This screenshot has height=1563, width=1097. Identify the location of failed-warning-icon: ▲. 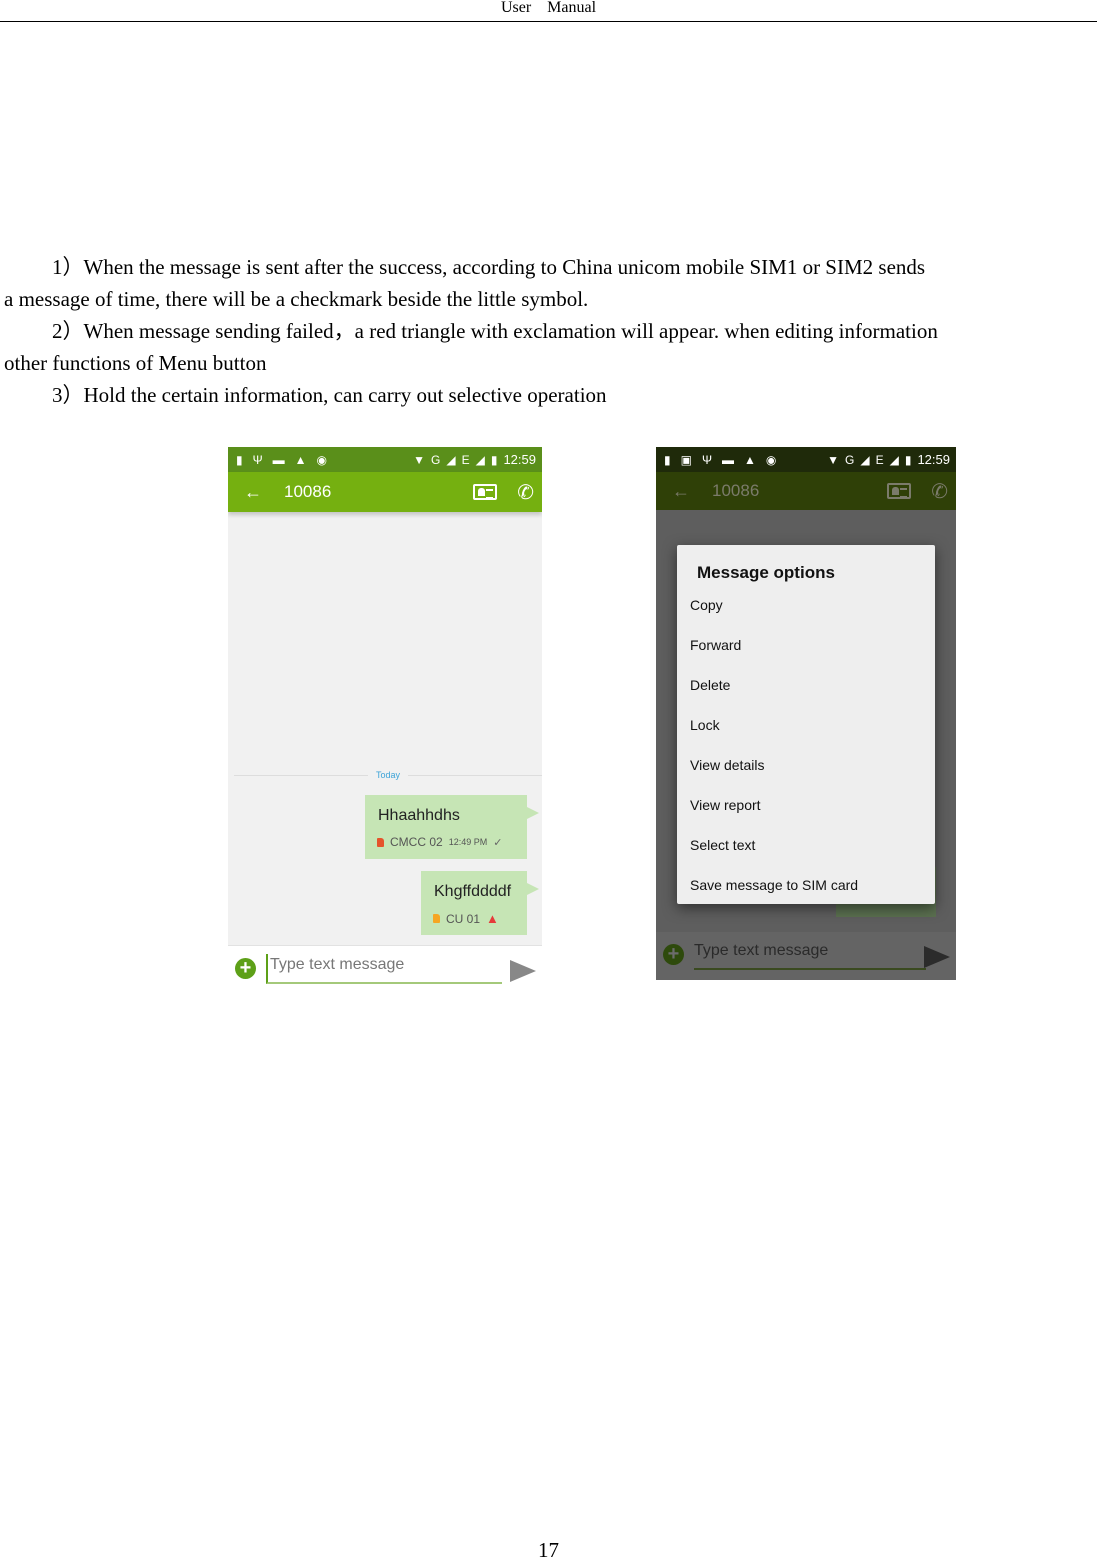
(492, 918).